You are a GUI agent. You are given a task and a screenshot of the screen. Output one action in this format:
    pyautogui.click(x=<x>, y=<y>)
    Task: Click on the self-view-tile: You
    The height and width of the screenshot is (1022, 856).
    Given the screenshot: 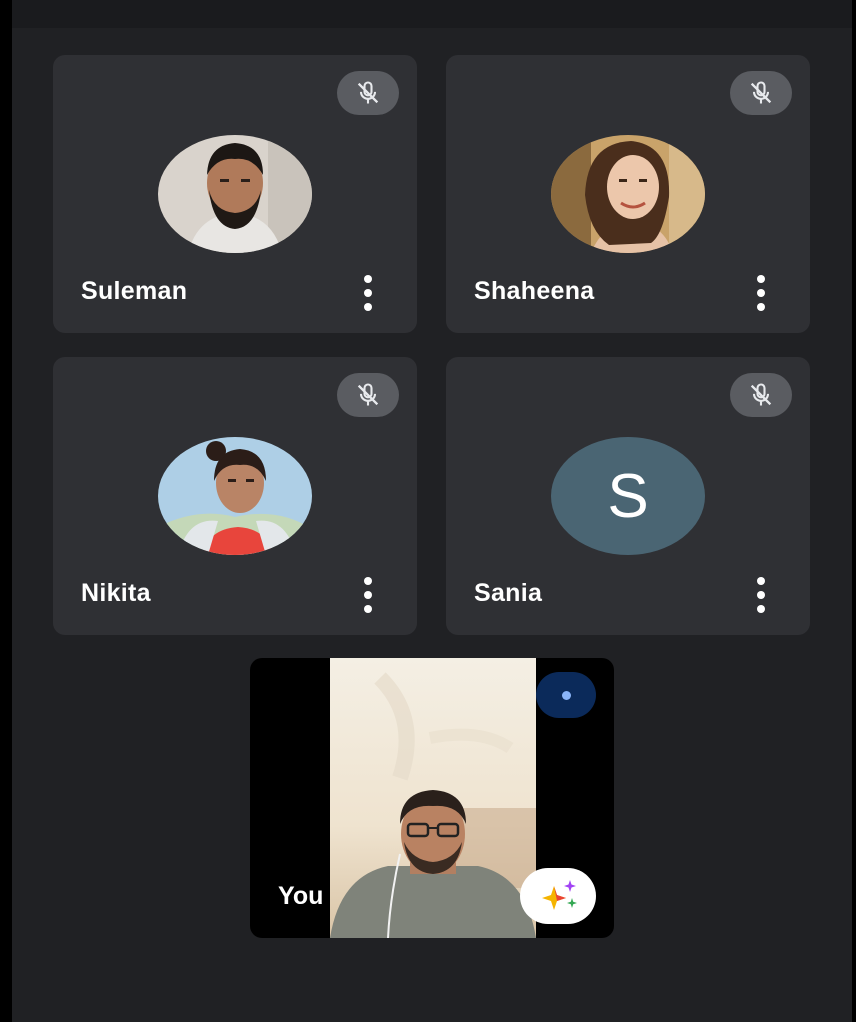 What is the action you would take?
    pyautogui.click(x=432, y=798)
    